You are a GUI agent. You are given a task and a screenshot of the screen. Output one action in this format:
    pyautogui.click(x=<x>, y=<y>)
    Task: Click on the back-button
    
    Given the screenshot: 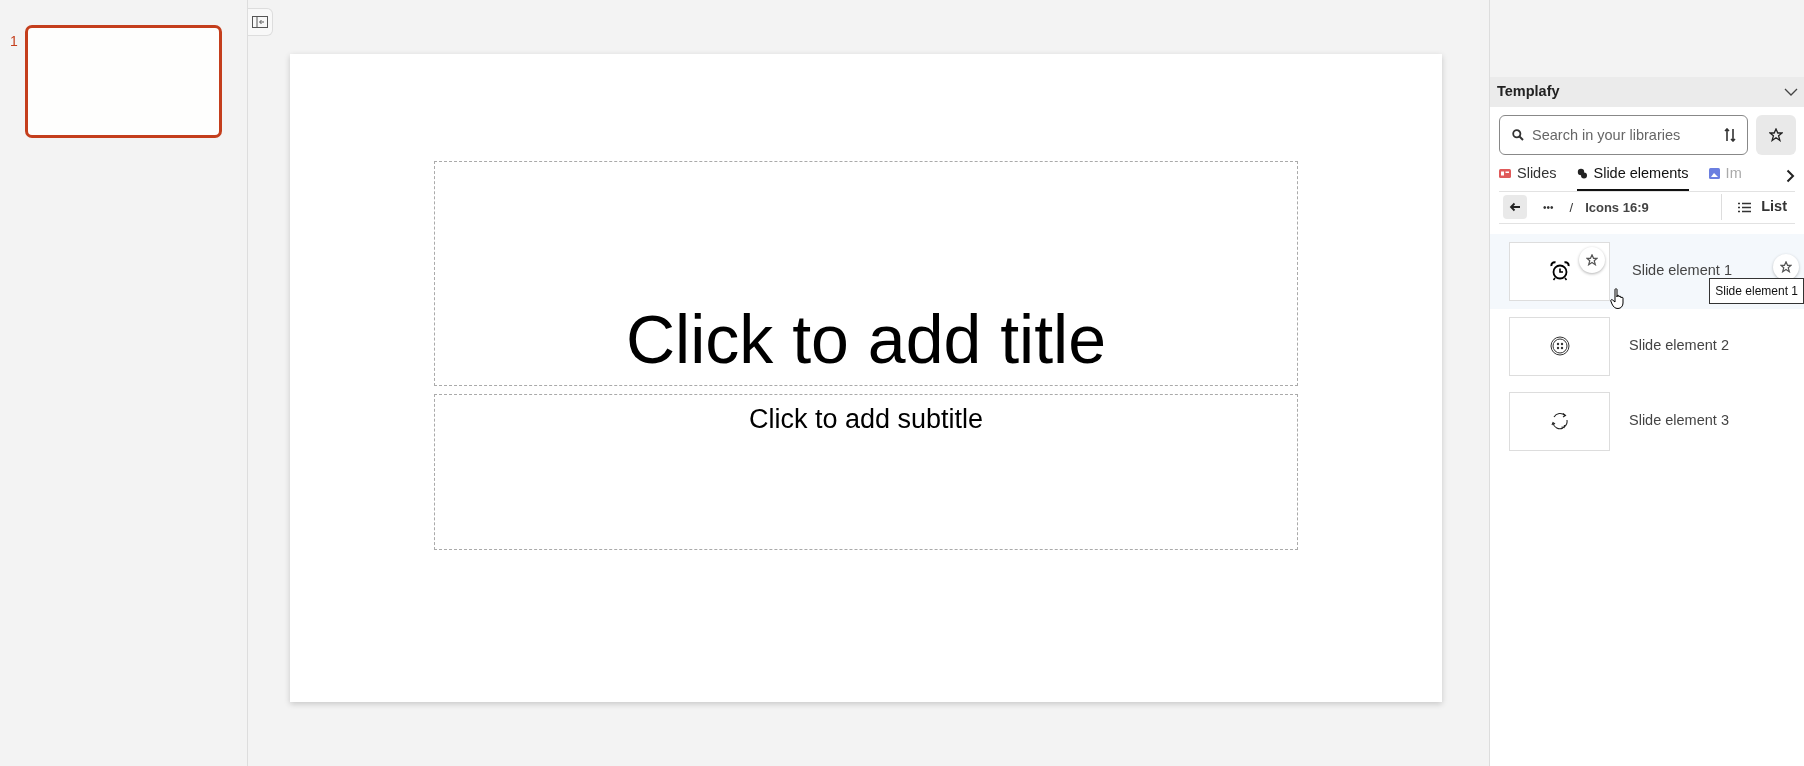 What is the action you would take?
    pyautogui.click(x=1515, y=207)
    